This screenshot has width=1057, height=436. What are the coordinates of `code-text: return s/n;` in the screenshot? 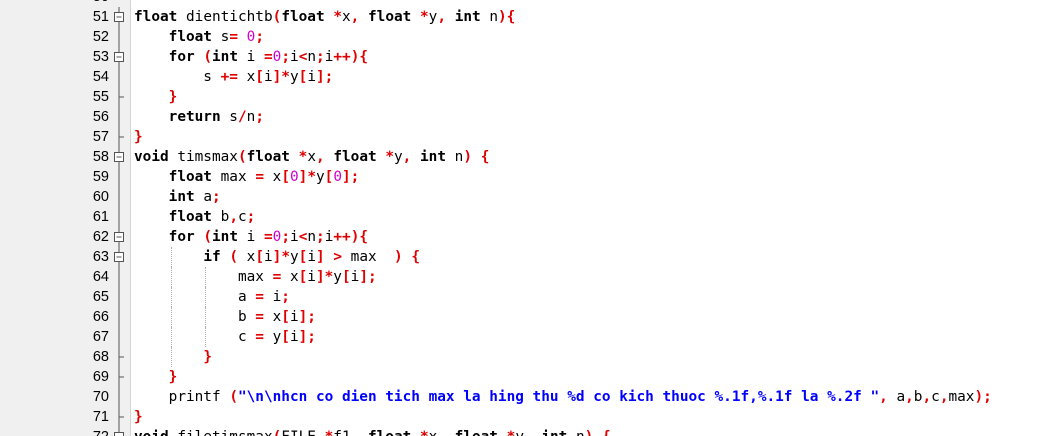 It's located at (199, 117).